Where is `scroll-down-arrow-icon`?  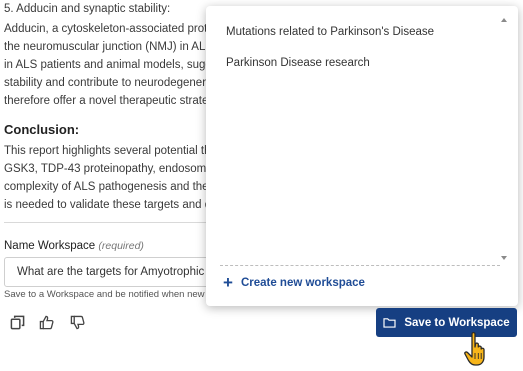
scroll-down-arrow-icon is located at coordinates (504, 258).